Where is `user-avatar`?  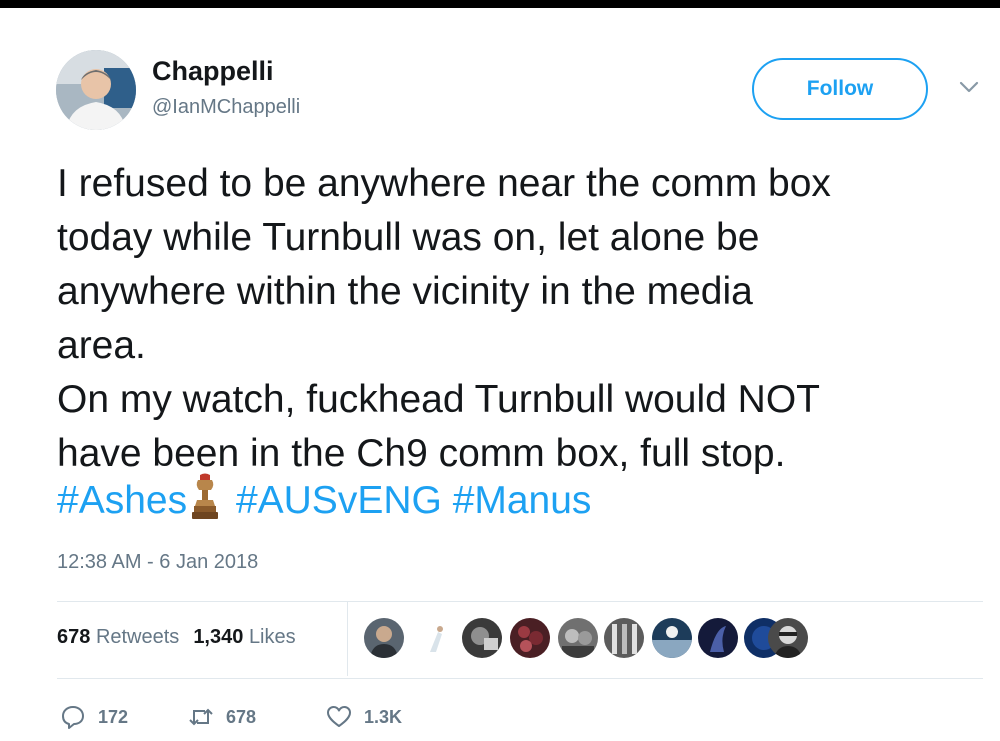 user-avatar is located at coordinates (96, 90).